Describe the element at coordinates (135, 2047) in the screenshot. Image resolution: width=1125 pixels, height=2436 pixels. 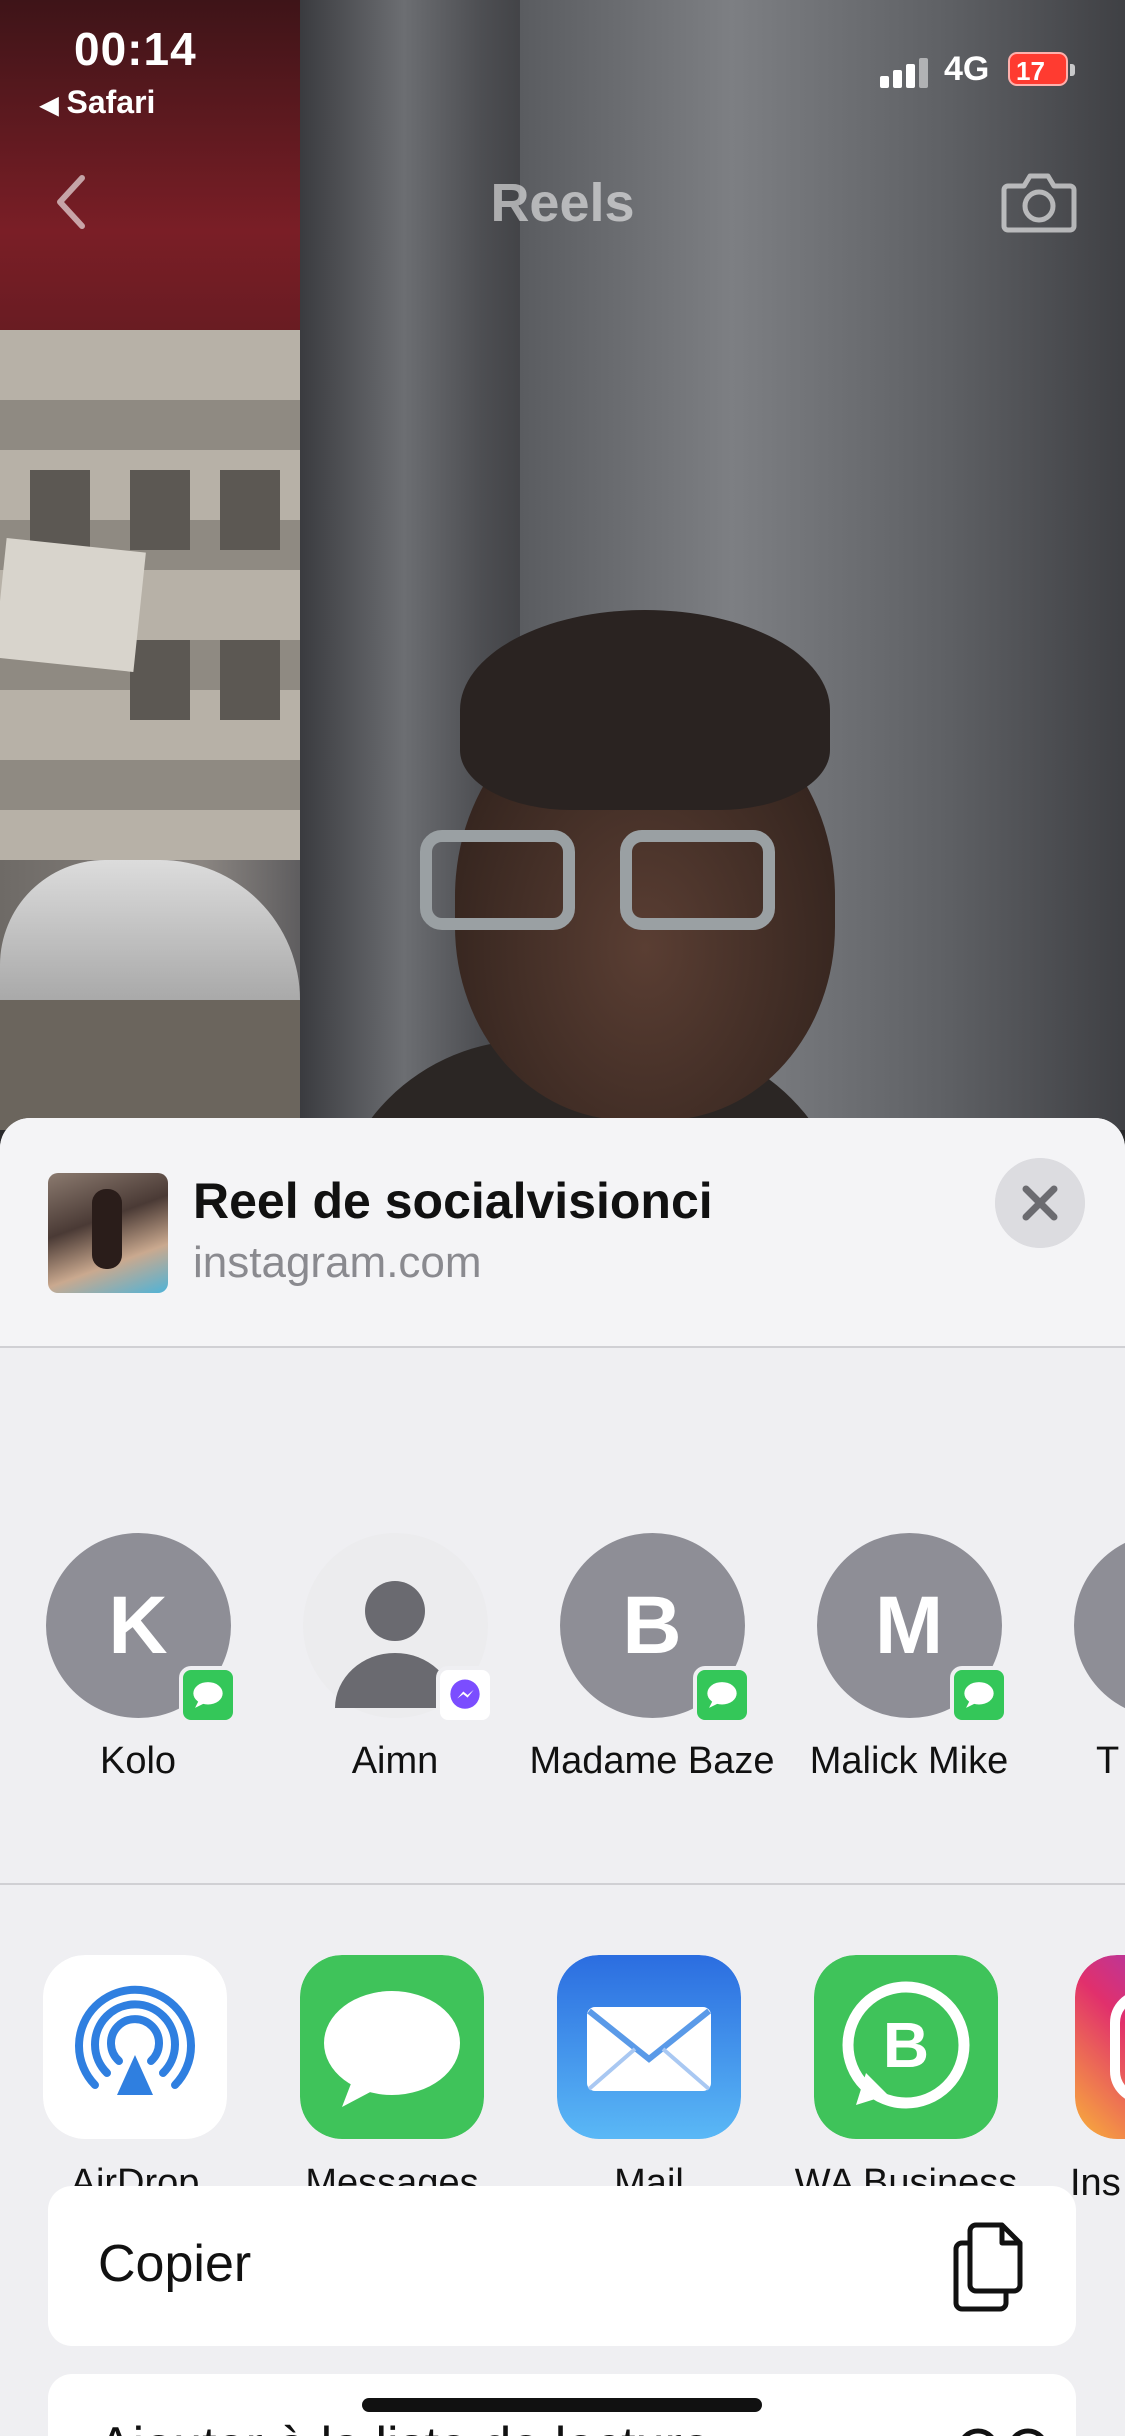
I see `airdrop-icon` at that location.